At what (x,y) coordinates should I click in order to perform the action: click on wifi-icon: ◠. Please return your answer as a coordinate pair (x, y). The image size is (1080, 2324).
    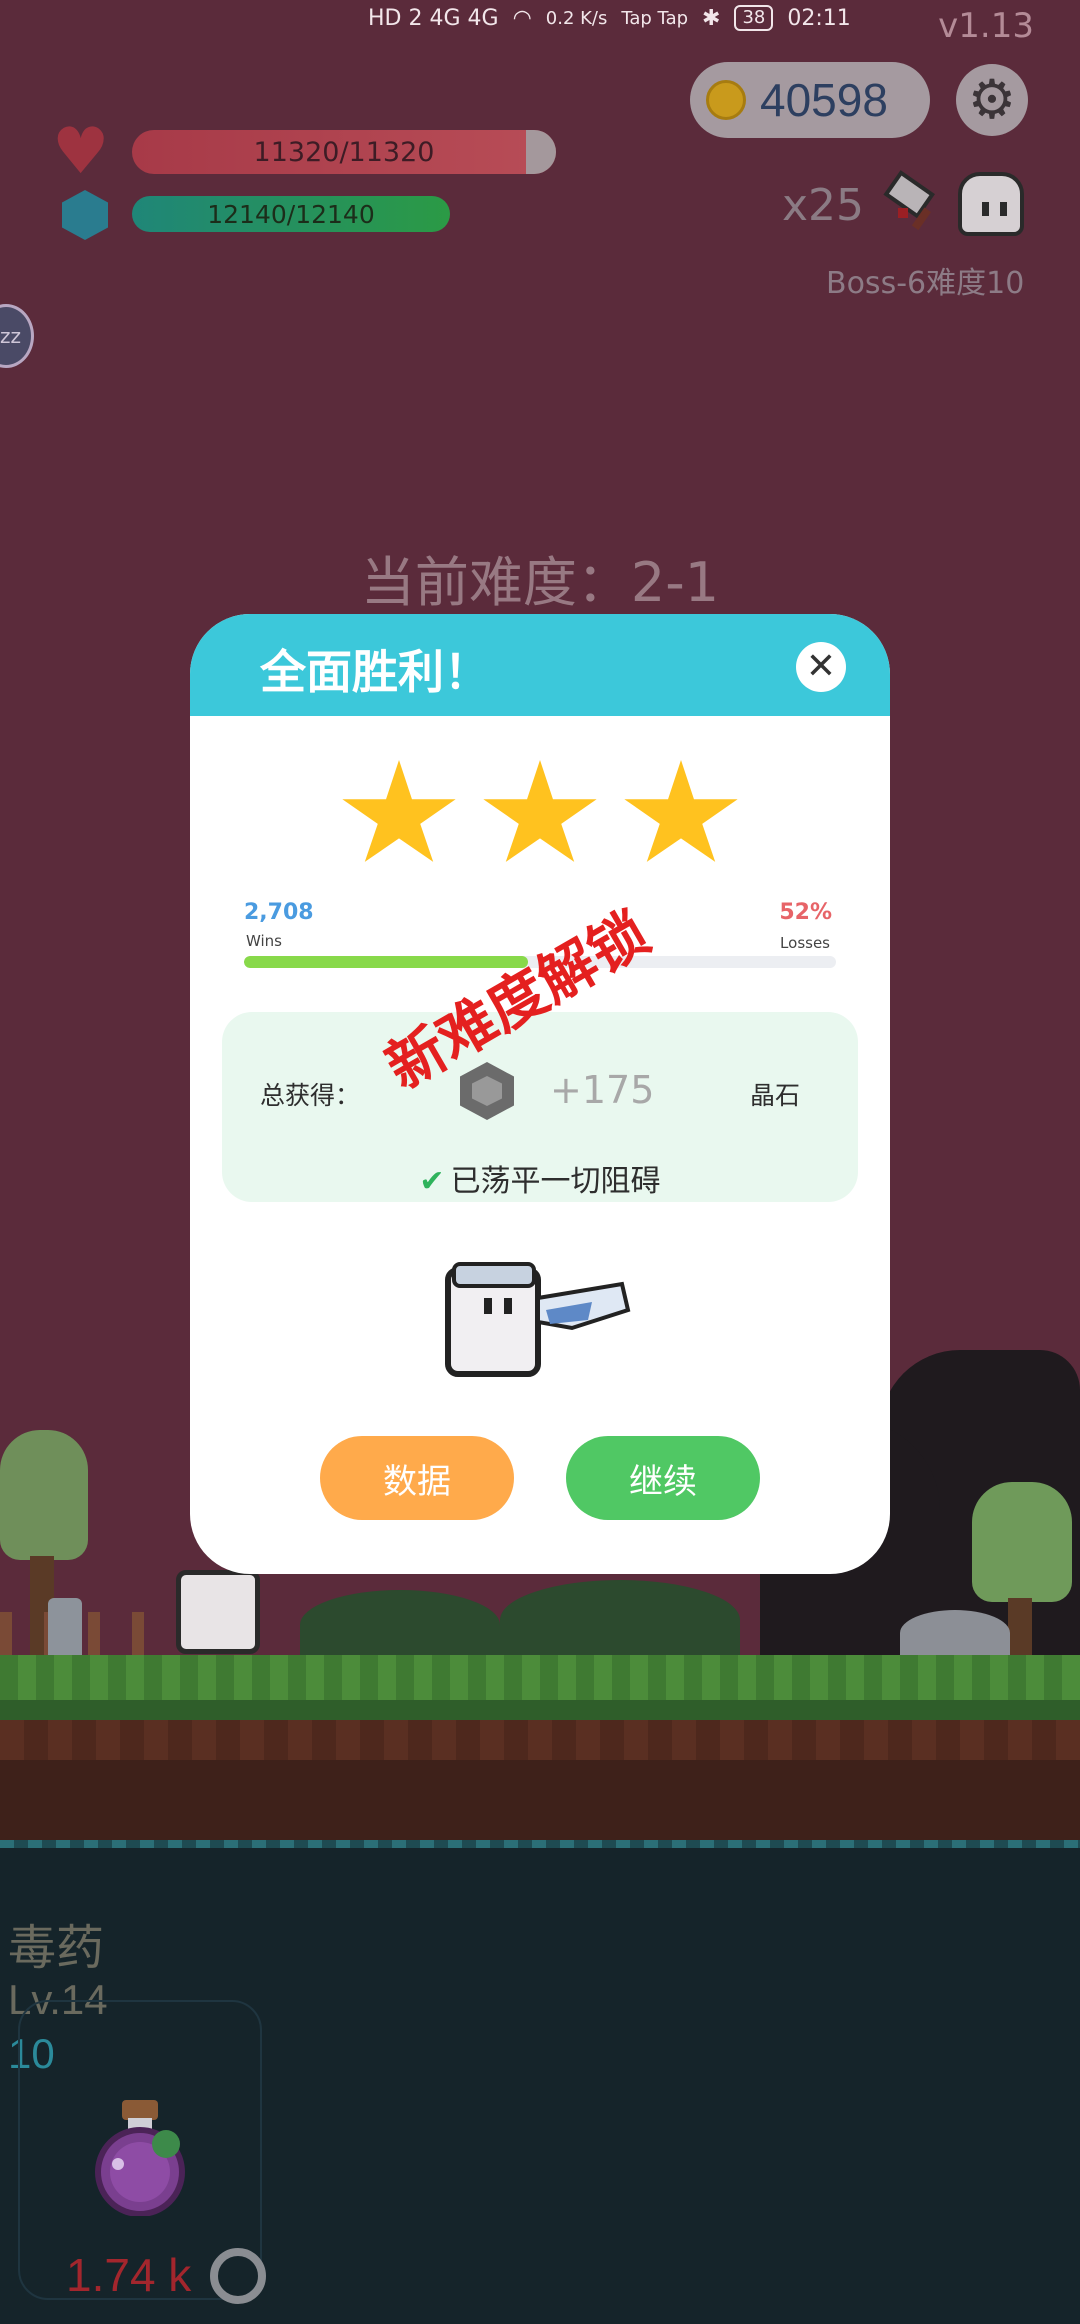
    Looking at the image, I should click on (522, 18).